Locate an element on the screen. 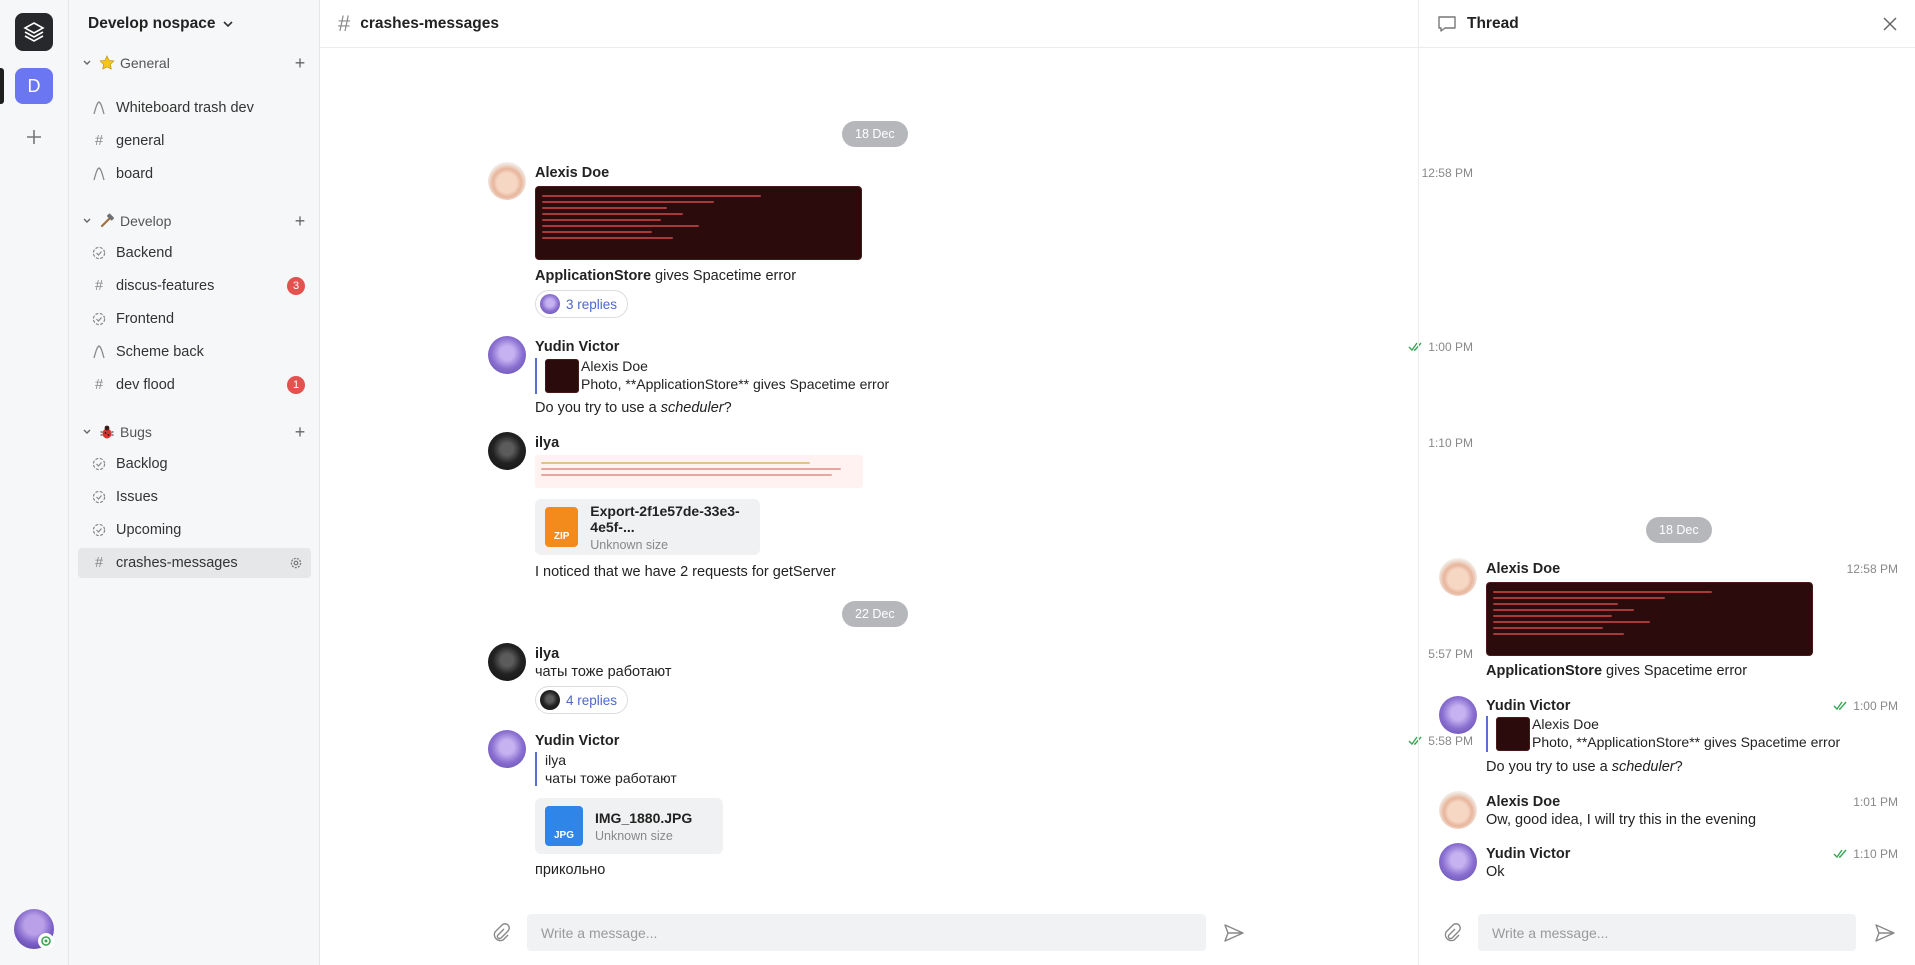  channel-settings-gear-icon is located at coordinates (296, 563).